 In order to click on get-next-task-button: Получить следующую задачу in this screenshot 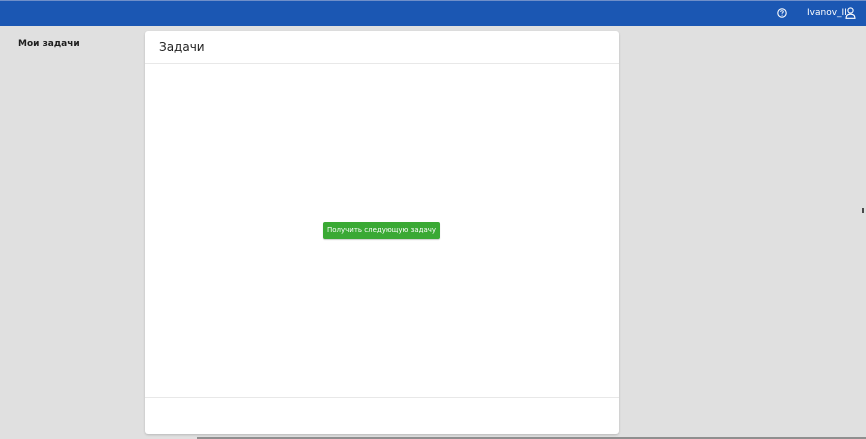, I will do `click(381, 230)`.